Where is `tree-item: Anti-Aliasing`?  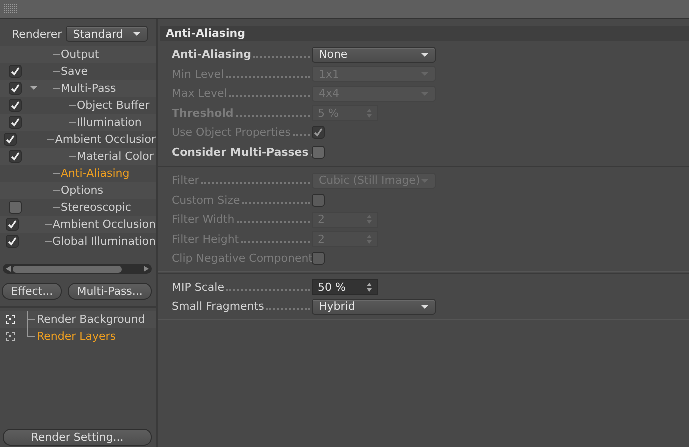
tree-item: Anti-Aliasing is located at coordinates (95, 173).